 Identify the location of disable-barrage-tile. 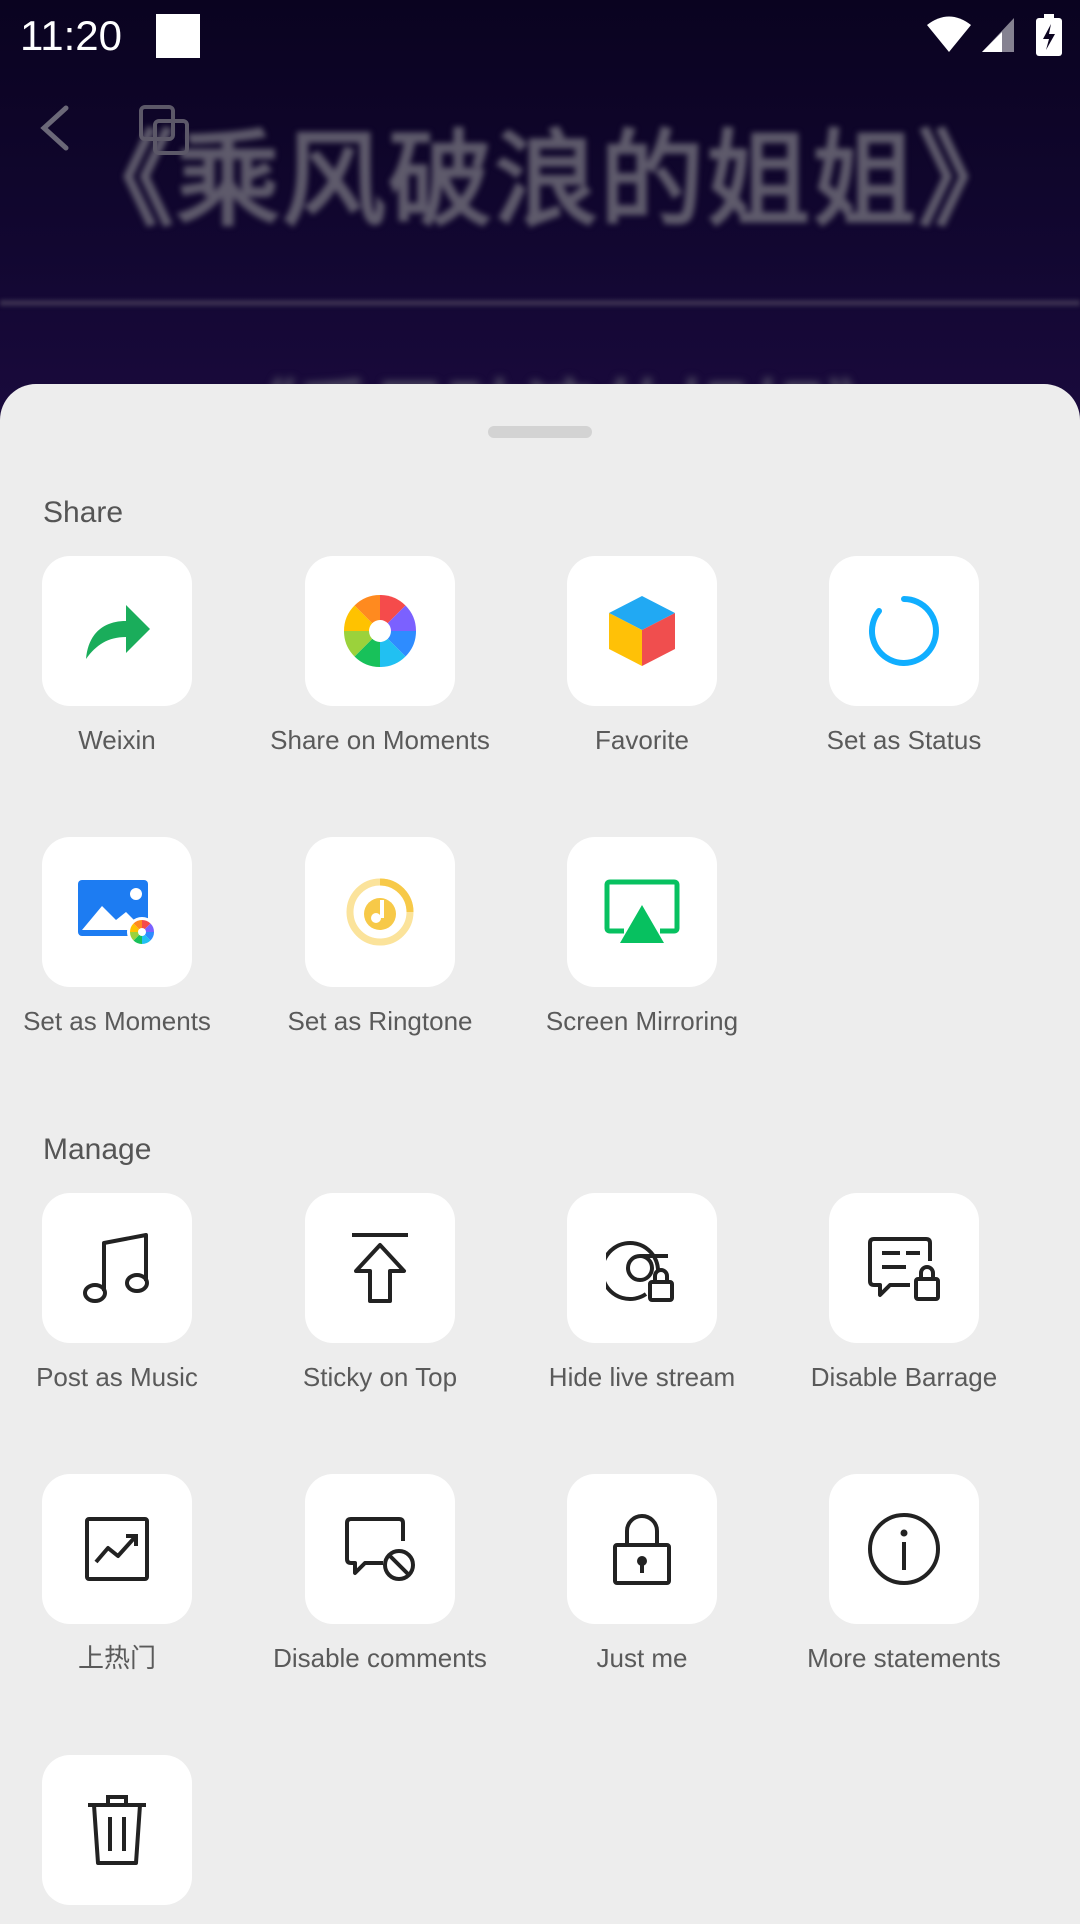
(904, 1268).